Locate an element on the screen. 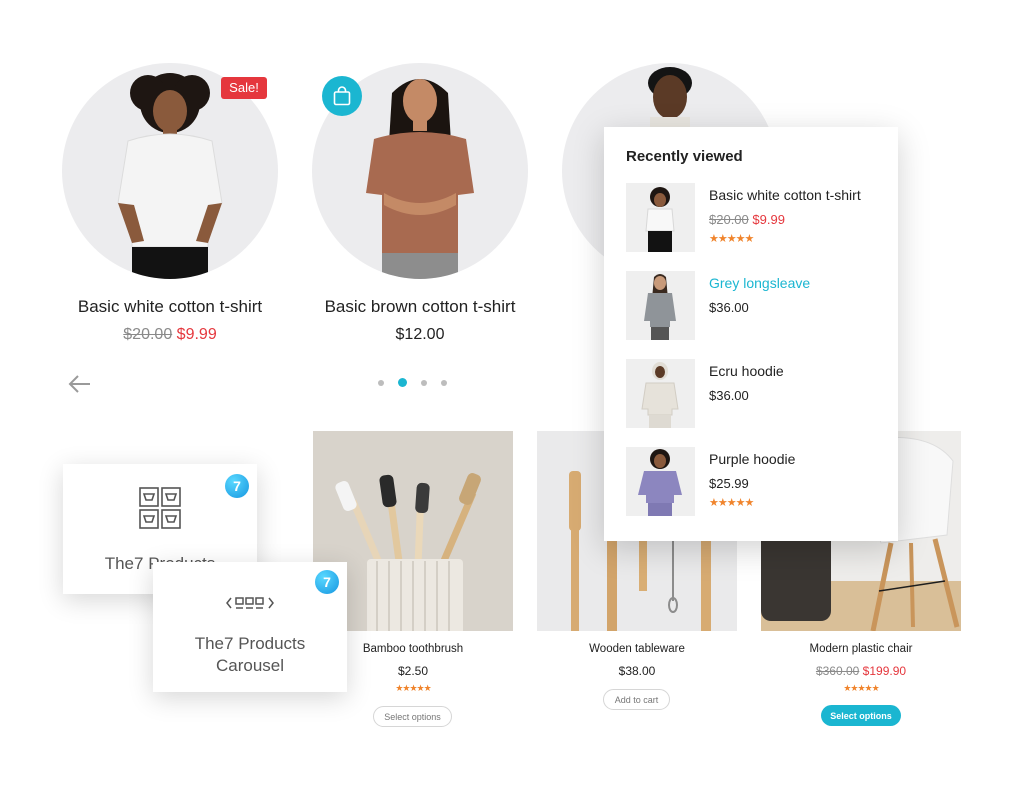 Image resolution: width=1024 pixels, height=788 pixels. white-tshirt-thumbnail is located at coordinates (660, 217).